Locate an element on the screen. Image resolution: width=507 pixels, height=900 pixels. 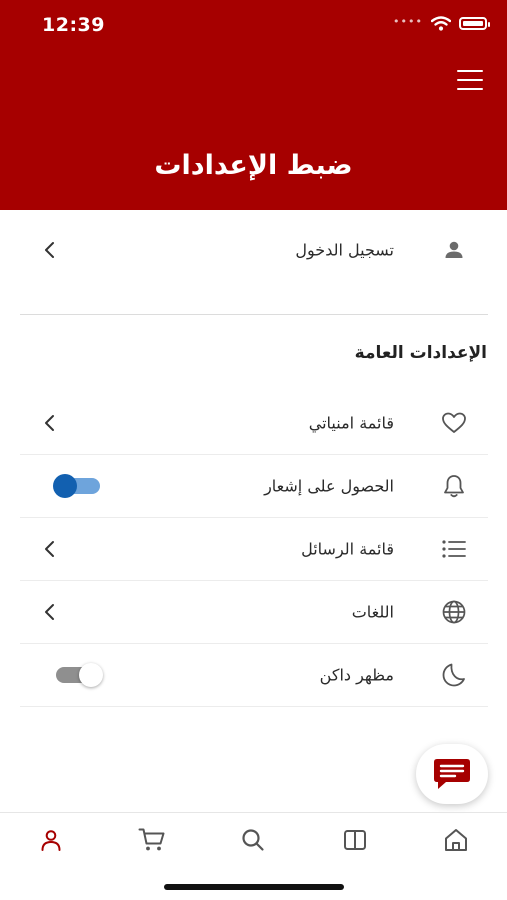
globe-icon is located at coordinates (454, 612).